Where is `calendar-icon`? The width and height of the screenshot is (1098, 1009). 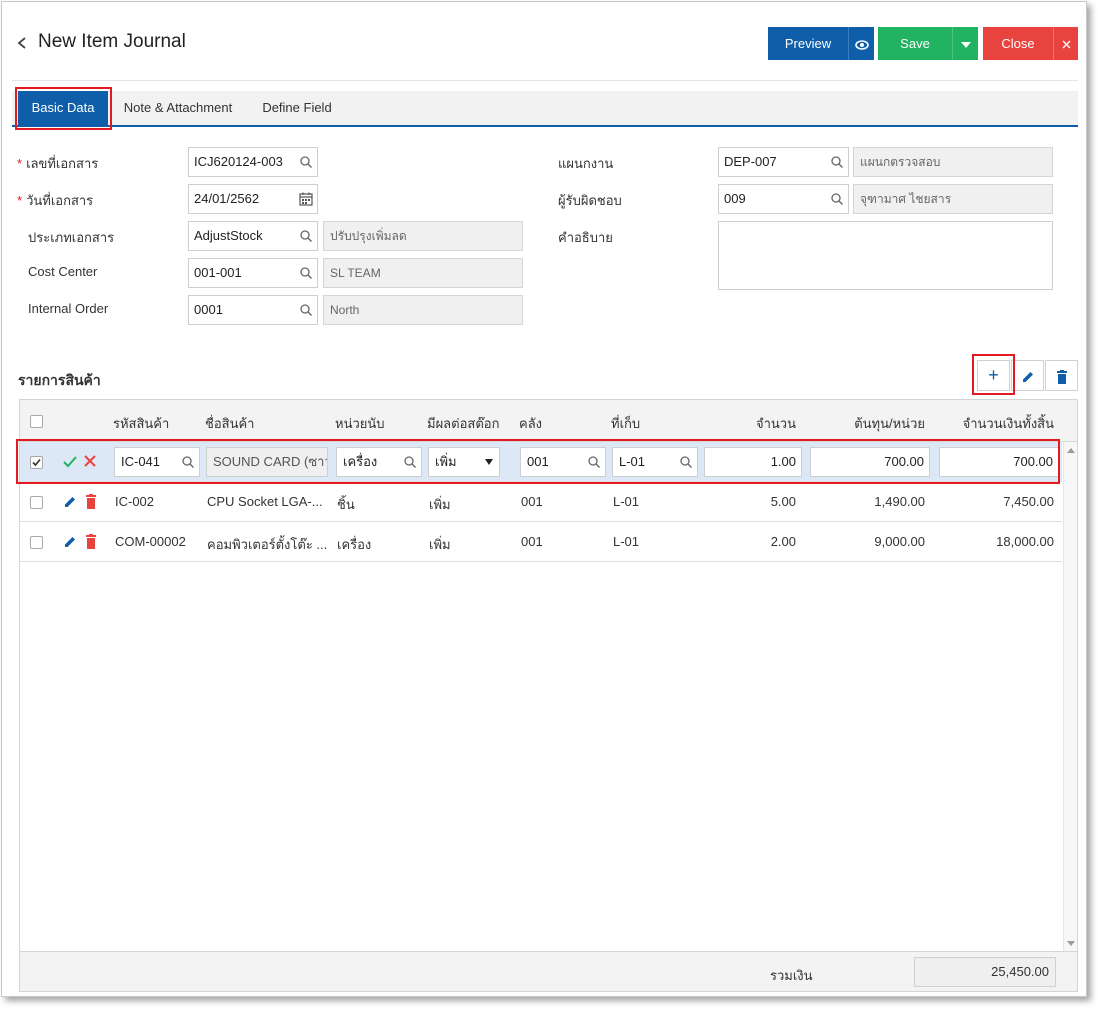
calendar-icon is located at coordinates (306, 199).